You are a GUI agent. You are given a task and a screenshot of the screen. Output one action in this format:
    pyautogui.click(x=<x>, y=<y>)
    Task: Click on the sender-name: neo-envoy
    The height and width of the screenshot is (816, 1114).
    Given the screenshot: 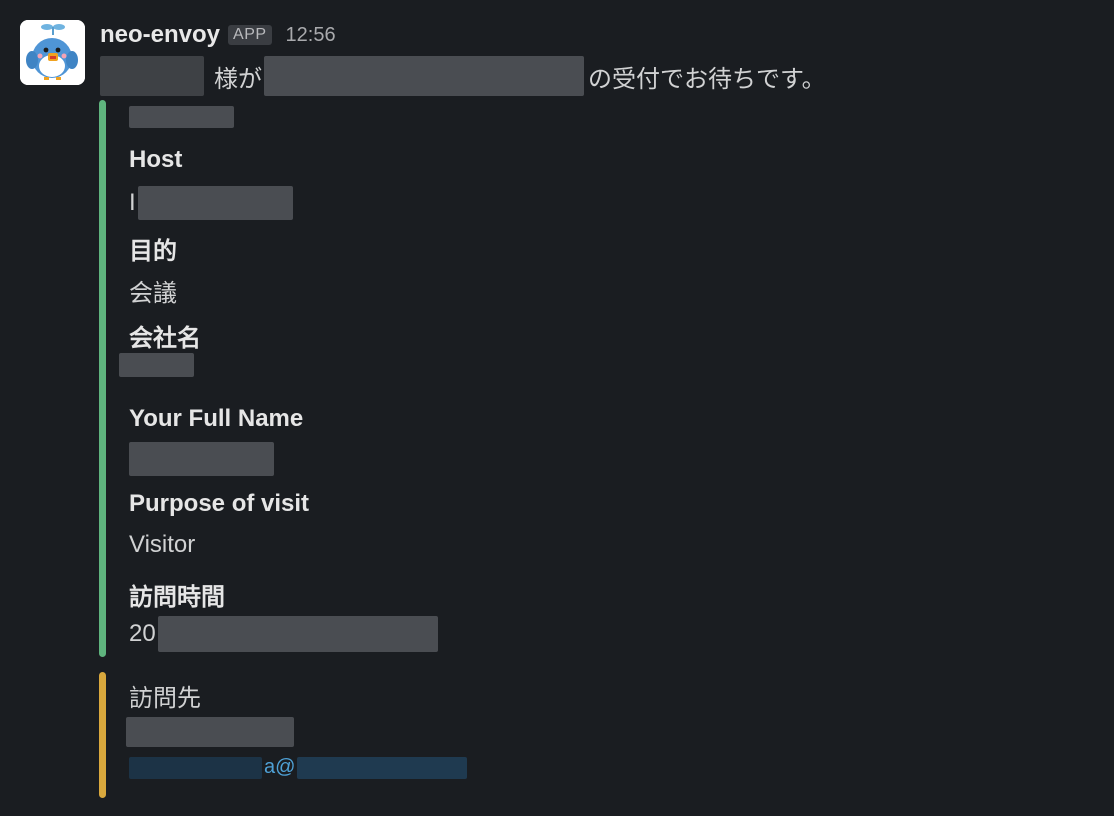 What is the action you would take?
    pyautogui.click(x=160, y=35)
    